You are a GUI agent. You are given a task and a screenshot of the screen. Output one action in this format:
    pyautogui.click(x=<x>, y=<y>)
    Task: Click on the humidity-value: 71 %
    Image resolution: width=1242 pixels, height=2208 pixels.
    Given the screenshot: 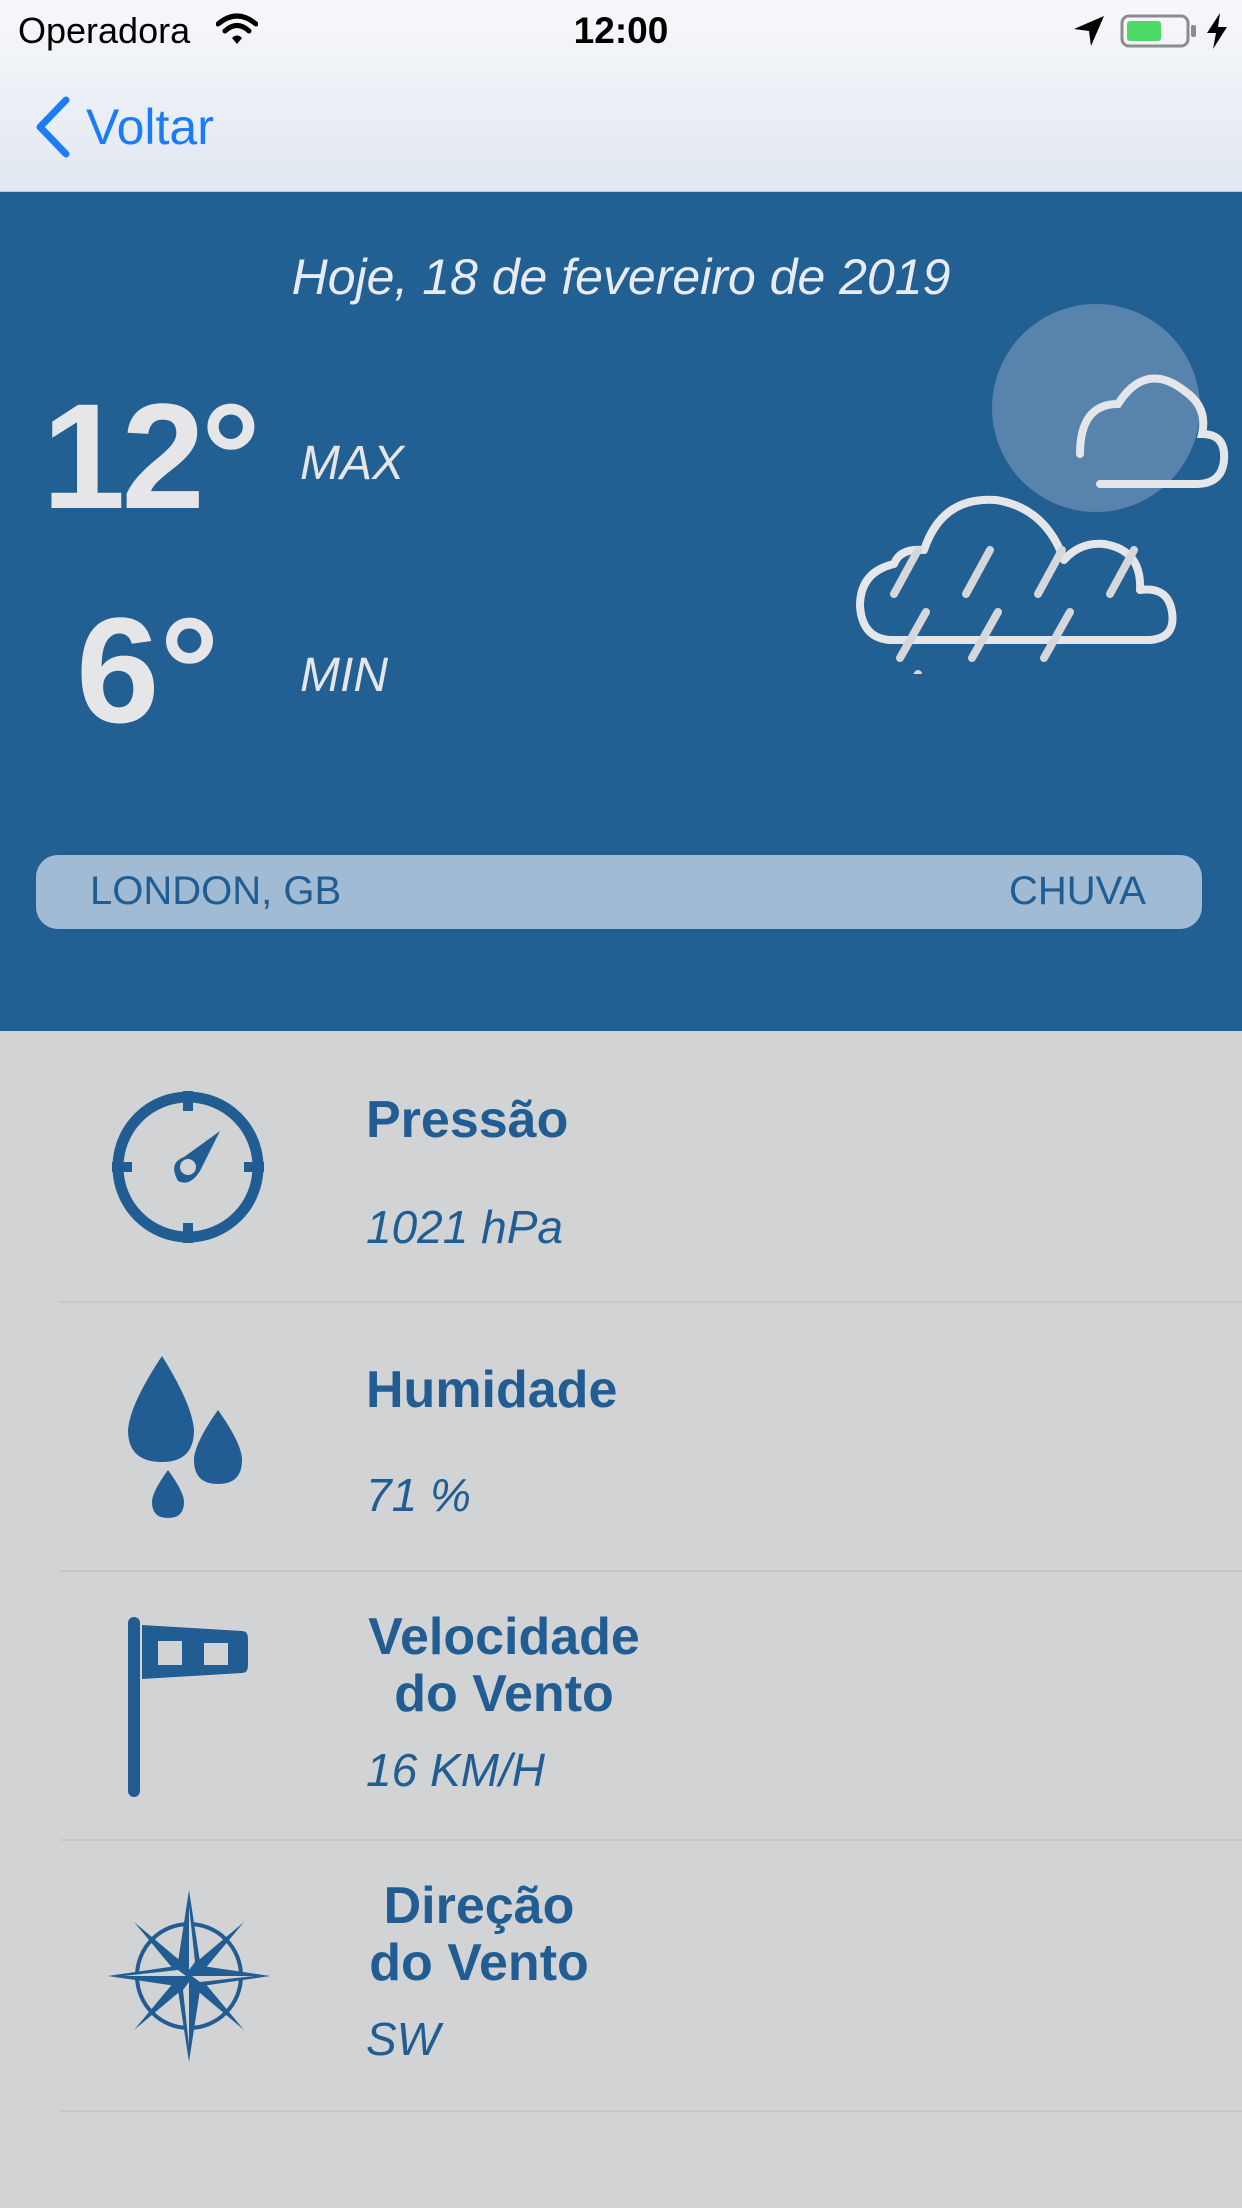 What is the action you would take?
    pyautogui.click(x=418, y=1495)
    